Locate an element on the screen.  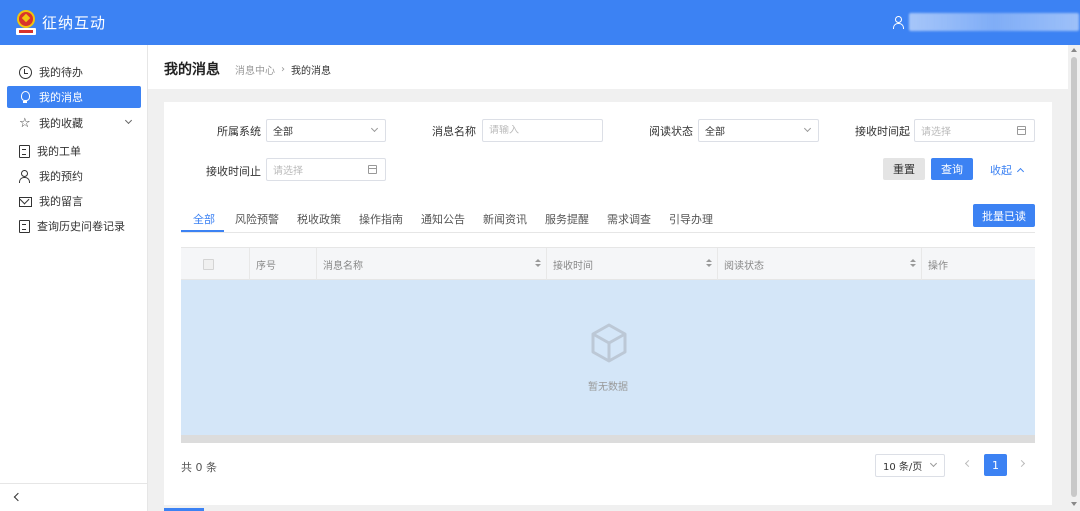
total-count: 共 0 条 is located at coordinates (199, 467).